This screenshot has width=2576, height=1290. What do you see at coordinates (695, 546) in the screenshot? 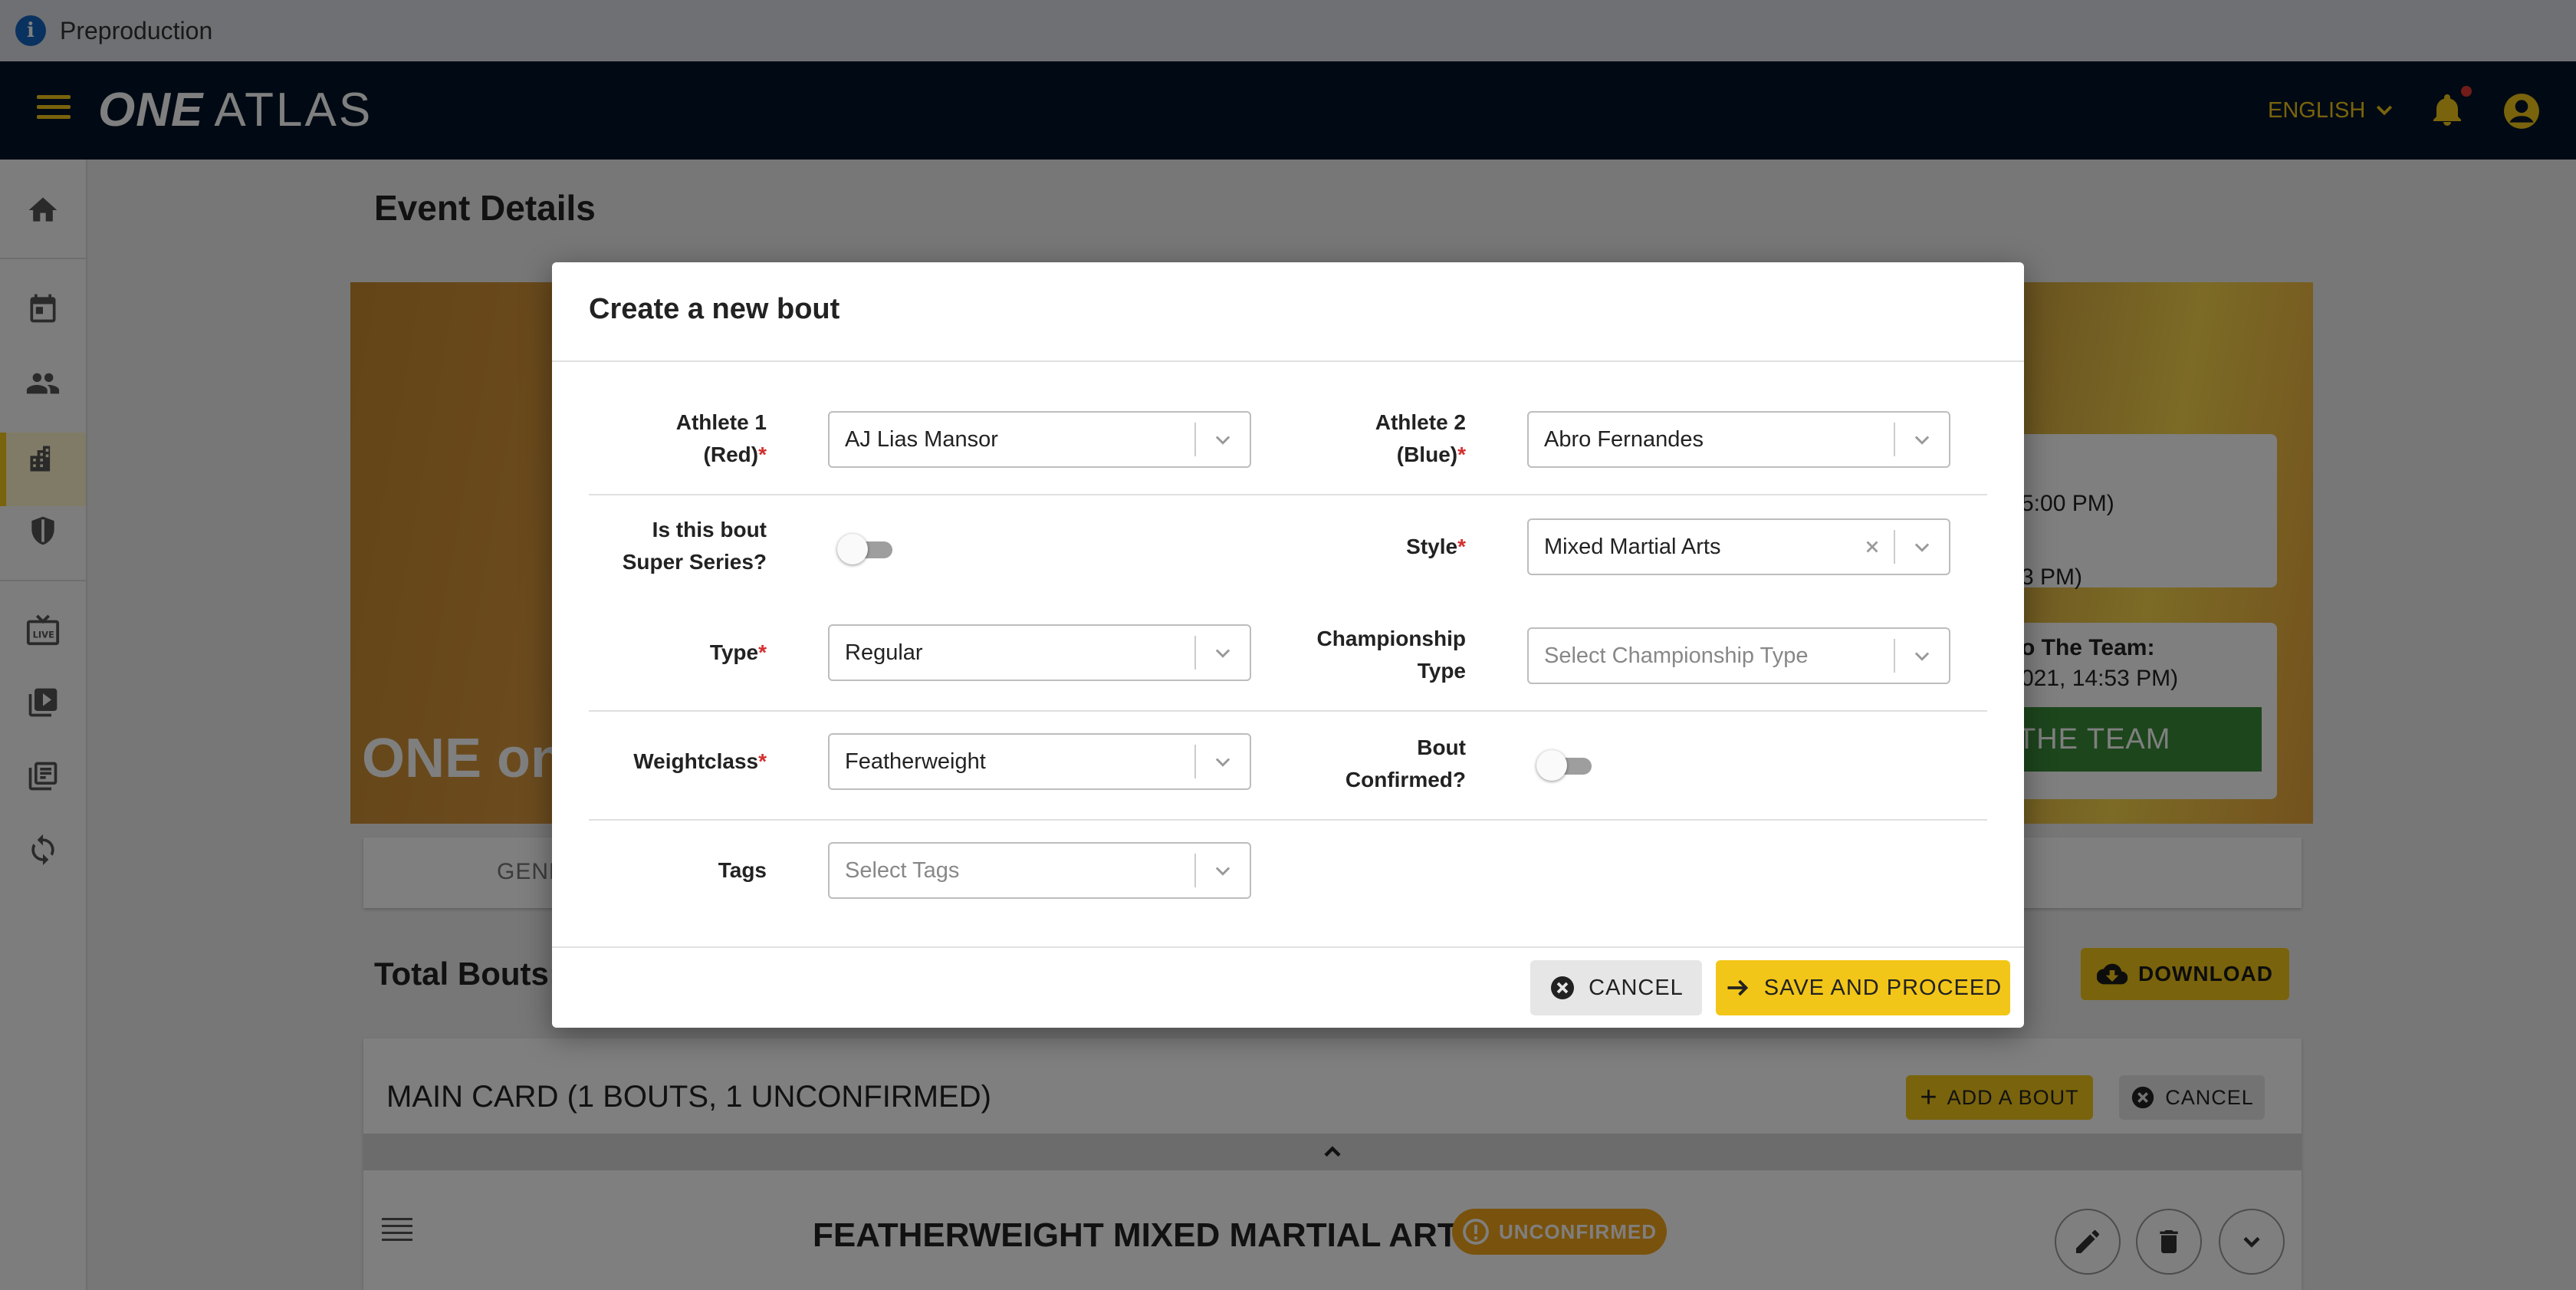
I see `super-series-label: Is this bout Super Series?` at bounding box center [695, 546].